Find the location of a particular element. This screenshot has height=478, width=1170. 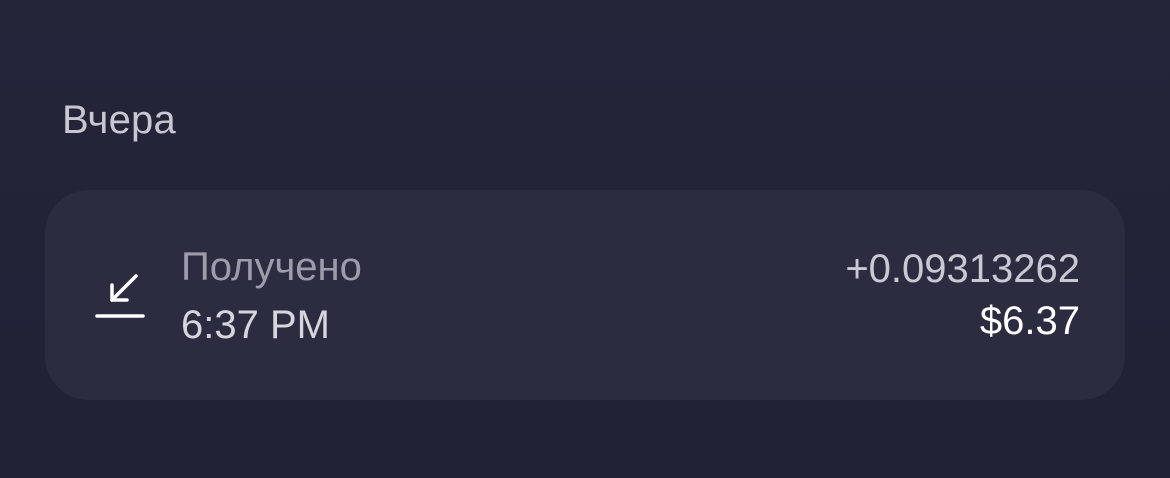

section-date-header: Вчера is located at coordinates (119, 120).